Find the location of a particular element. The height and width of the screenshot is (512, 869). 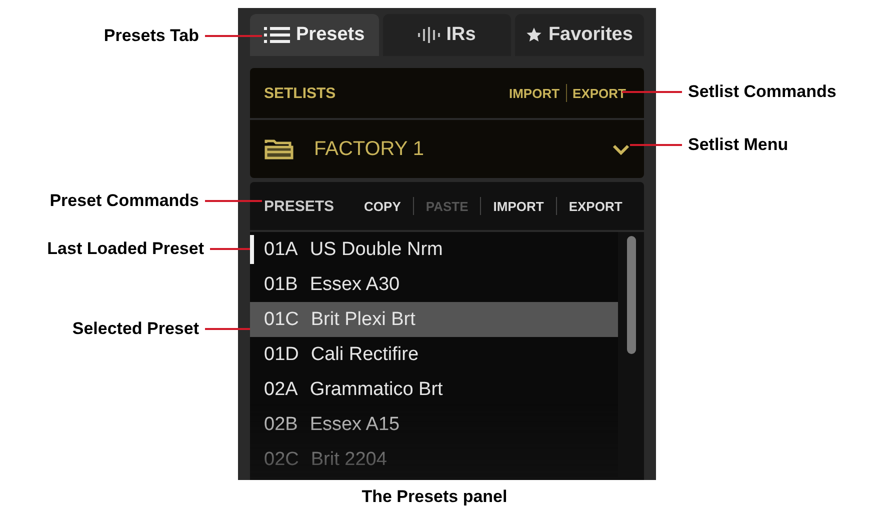

command-link: COPY is located at coordinates (382, 206).